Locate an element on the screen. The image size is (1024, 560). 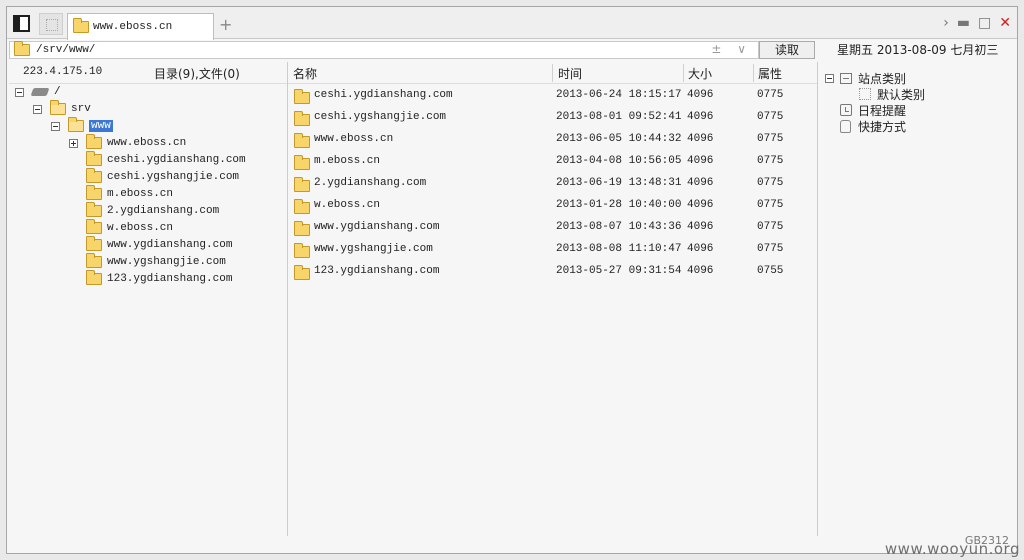
drive-icon is located at coordinates (40, 92).